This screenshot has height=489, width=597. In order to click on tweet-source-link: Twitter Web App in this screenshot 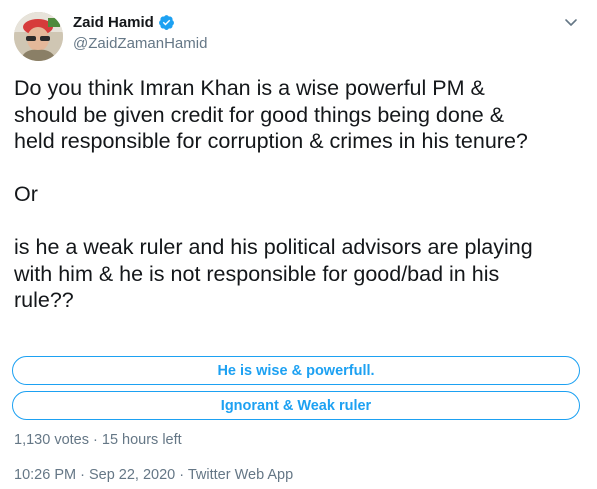, I will do `click(240, 475)`.